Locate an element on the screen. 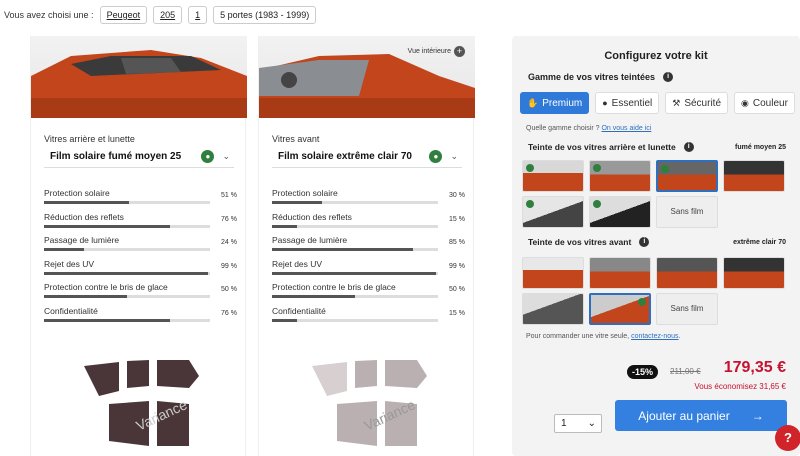  front-tint-preview: Variance is located at coordinates (369, 403).